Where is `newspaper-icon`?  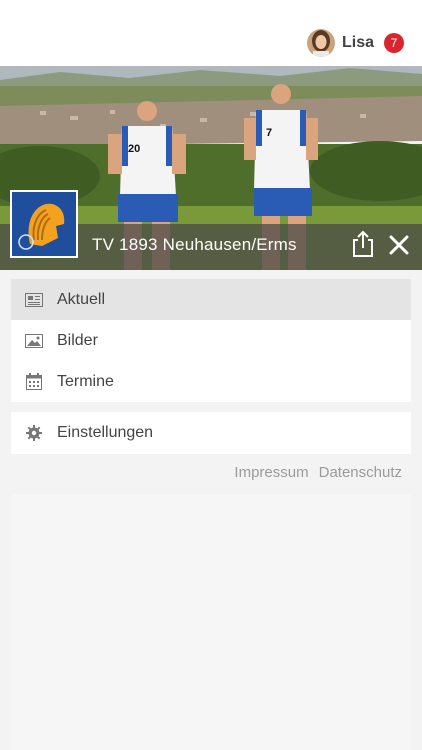
newspaper-icon is located at coordinates (34, 300).